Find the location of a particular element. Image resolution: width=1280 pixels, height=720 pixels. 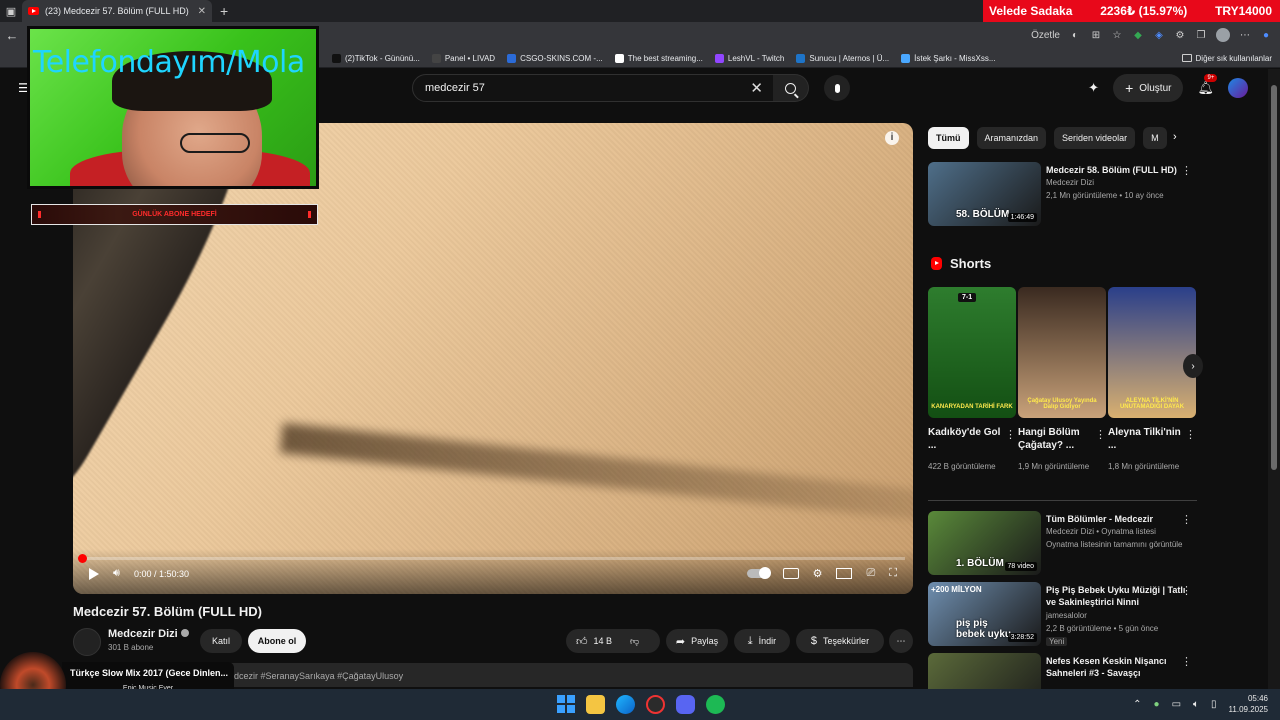

account-avatar is located at coordinates (1238, 88).